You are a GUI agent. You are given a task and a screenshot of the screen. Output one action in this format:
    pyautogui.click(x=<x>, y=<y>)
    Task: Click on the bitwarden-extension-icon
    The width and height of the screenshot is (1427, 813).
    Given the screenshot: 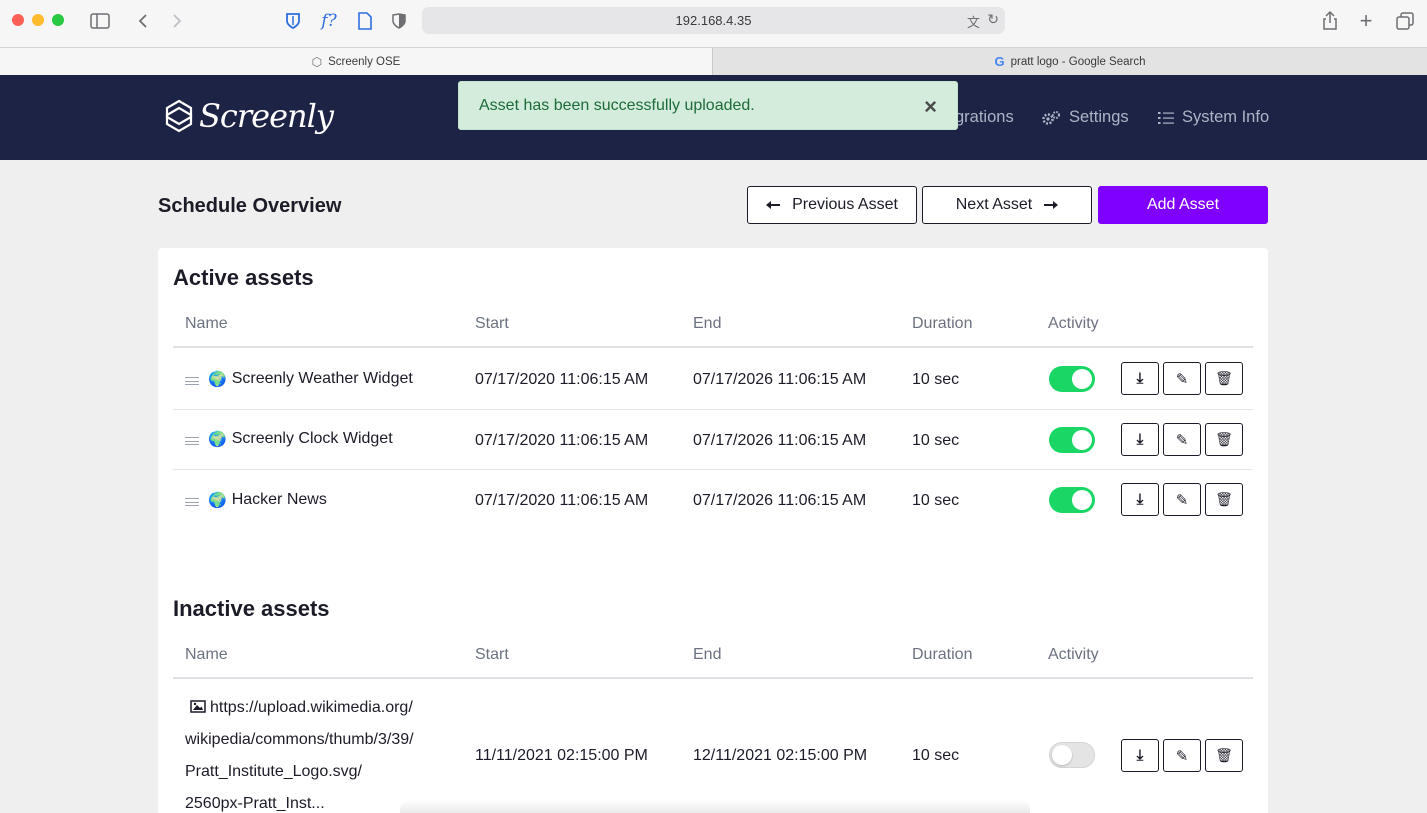 What is the action you would take?
    pyautogui.click(x=293, y=21)
    